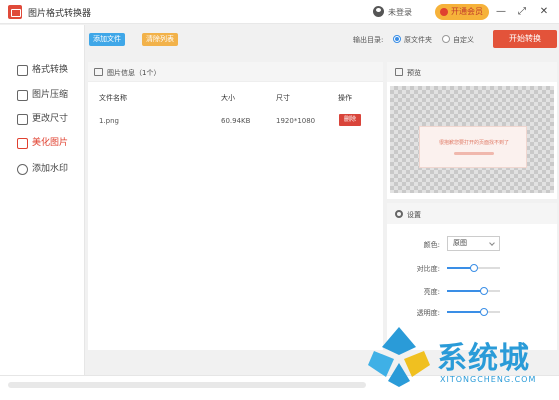 Image resolution: width=559 pixels, height=400 pixels. What do you see at coordinates (399, 72) in the screenshot?
I see `preview-icon` at bounding box center [399, 72].